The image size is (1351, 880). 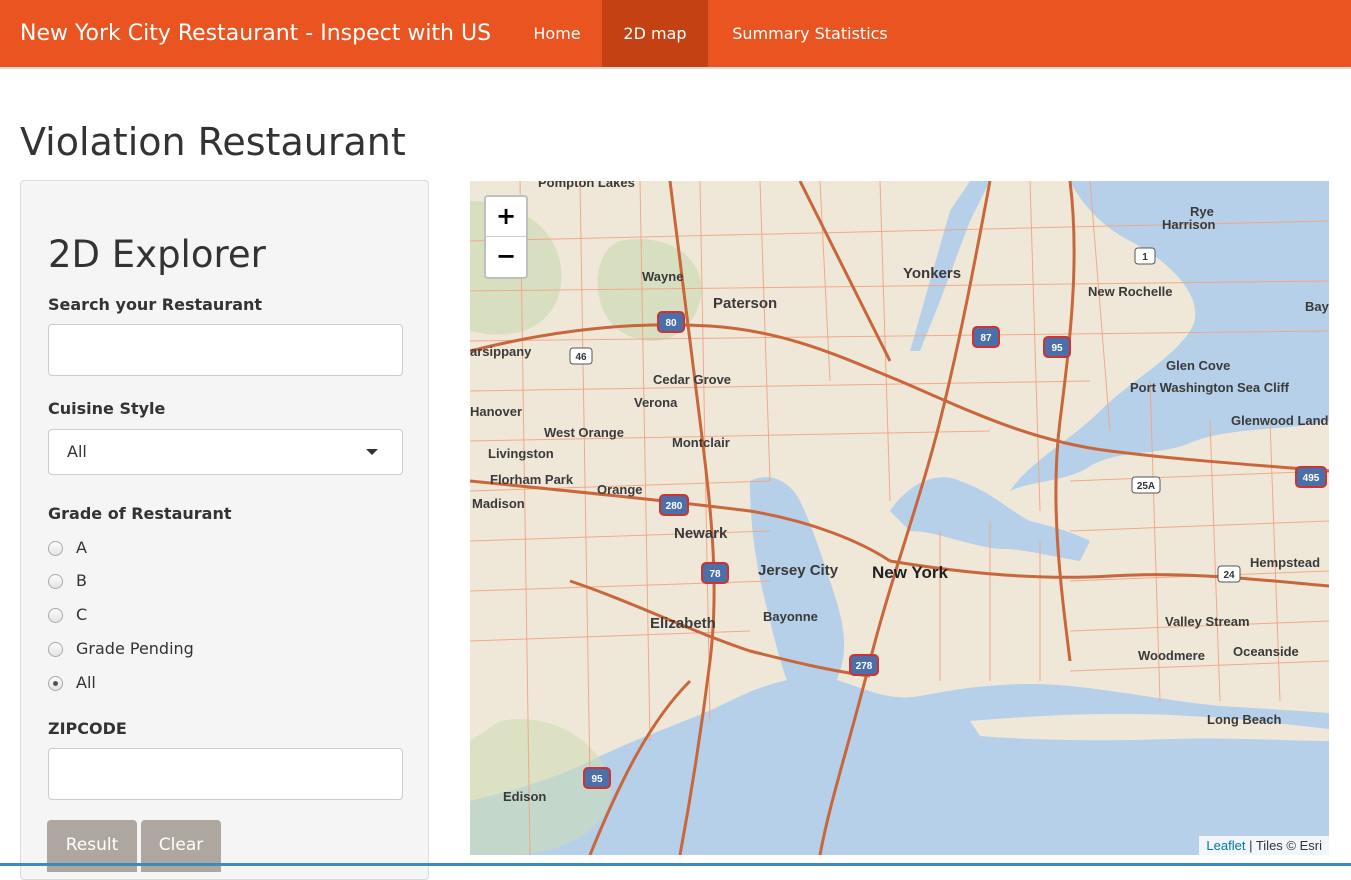 I want to click on radio-label-c: C, so click(x=82, y=614).